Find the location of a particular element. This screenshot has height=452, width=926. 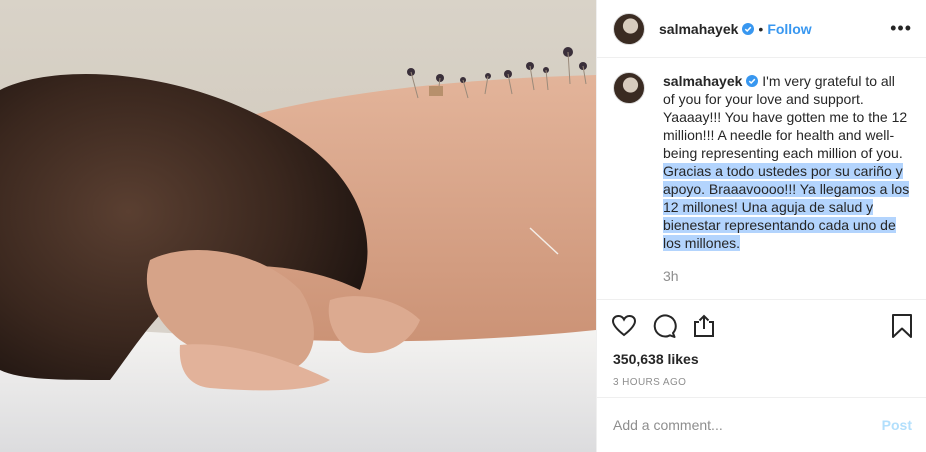

heart-icon is located at coordinates (624, 326).